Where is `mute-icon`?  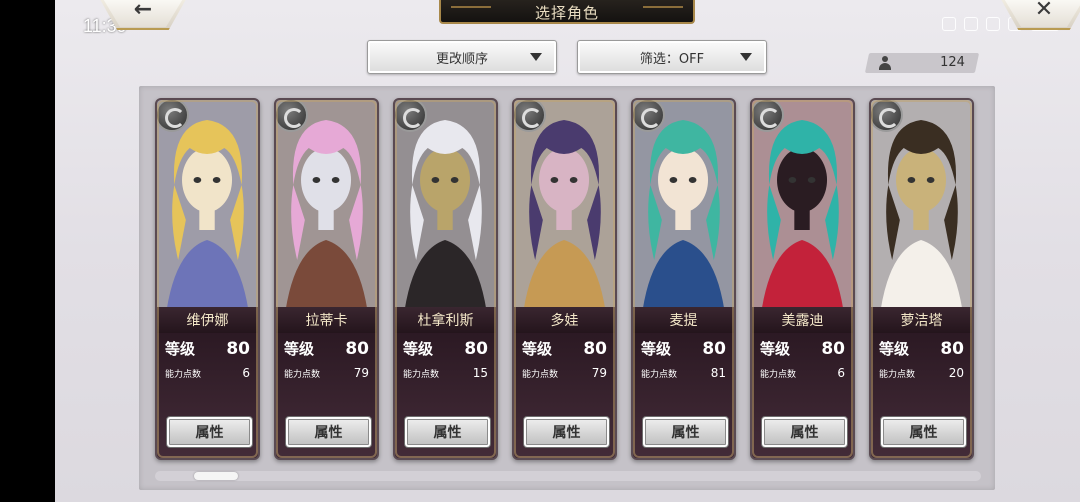 mute-icon is located at coordinates (971, 23).